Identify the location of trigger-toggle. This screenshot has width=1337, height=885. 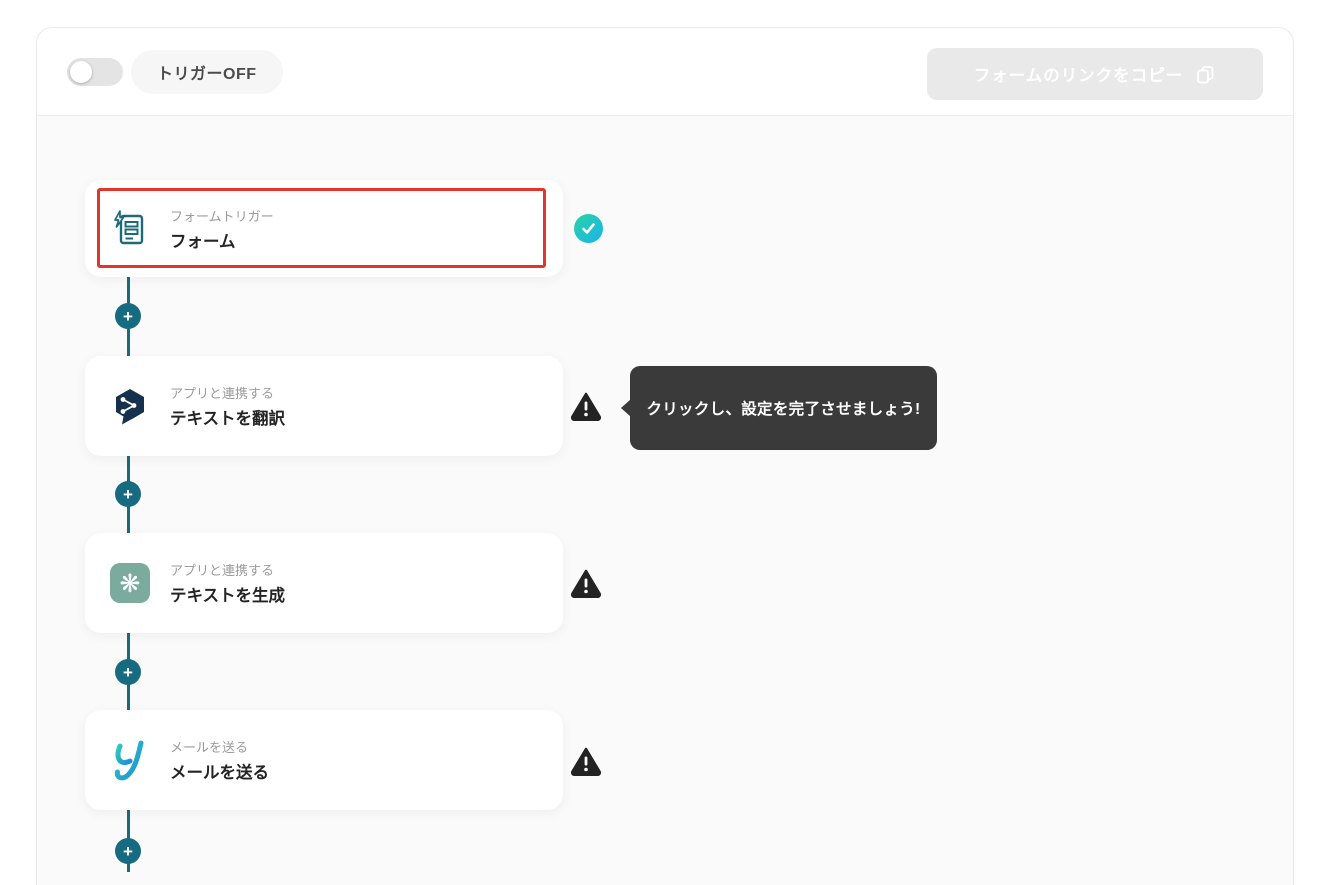
(95, 71).